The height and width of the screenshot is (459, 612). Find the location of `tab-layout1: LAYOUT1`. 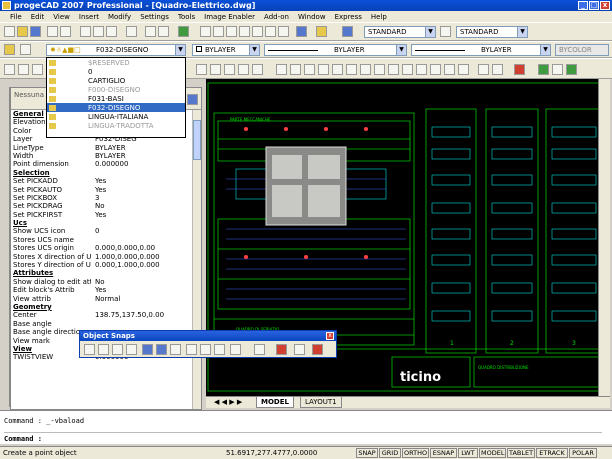

tab-layout1: LAYOUT1 is located at coordinates (321, 402).